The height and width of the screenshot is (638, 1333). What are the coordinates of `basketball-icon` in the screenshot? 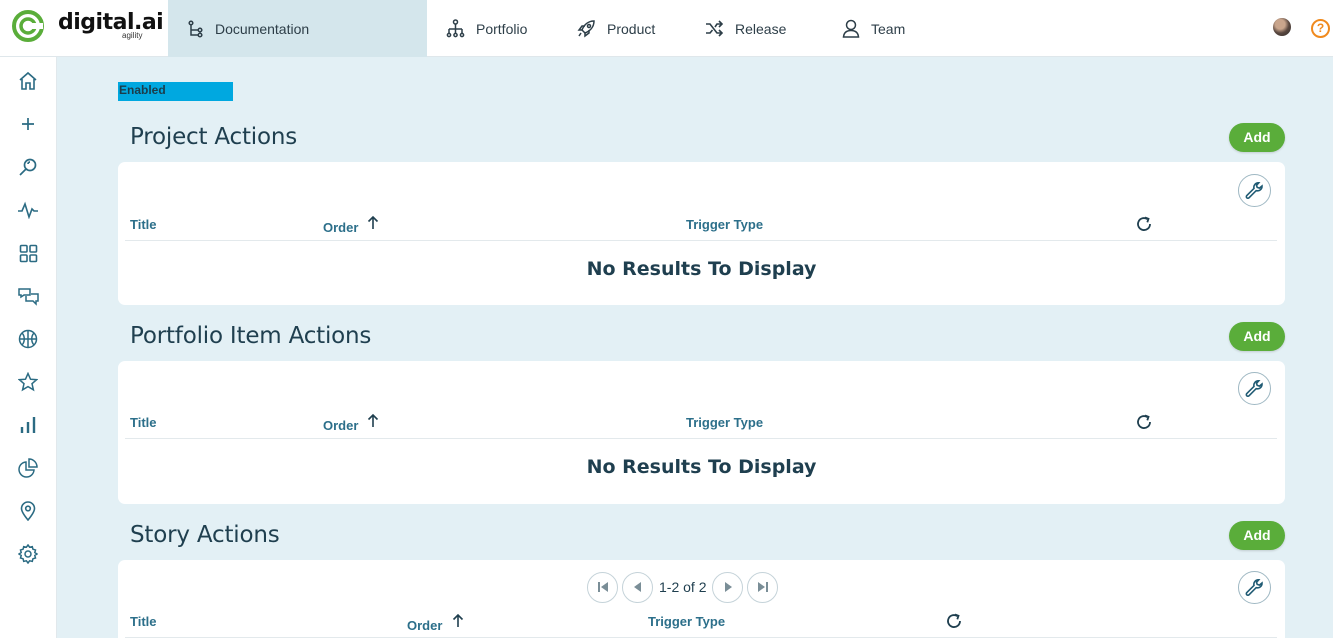 It's located at (28, 339).